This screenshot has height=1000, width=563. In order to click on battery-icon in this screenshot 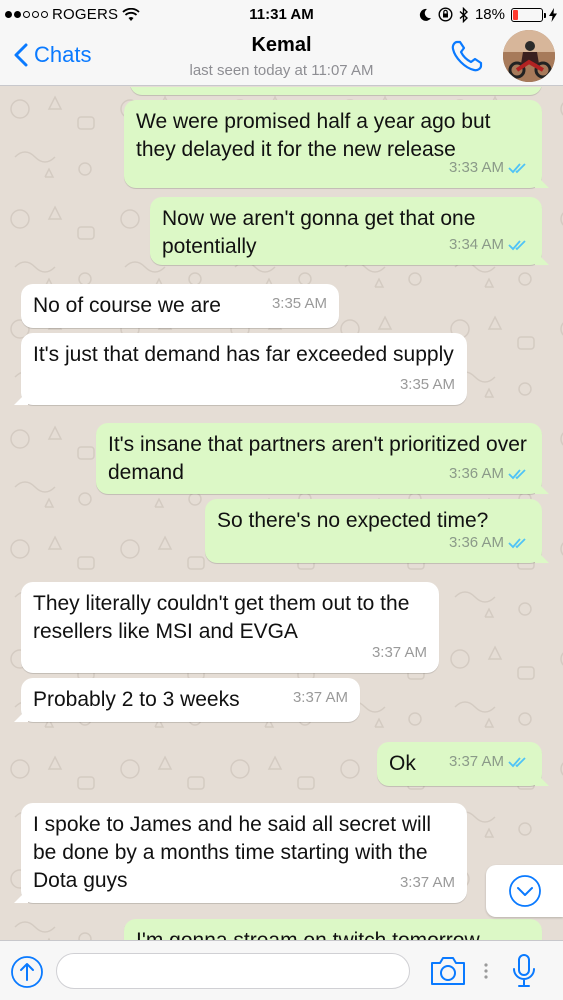, I will do `click(528, 14)`.